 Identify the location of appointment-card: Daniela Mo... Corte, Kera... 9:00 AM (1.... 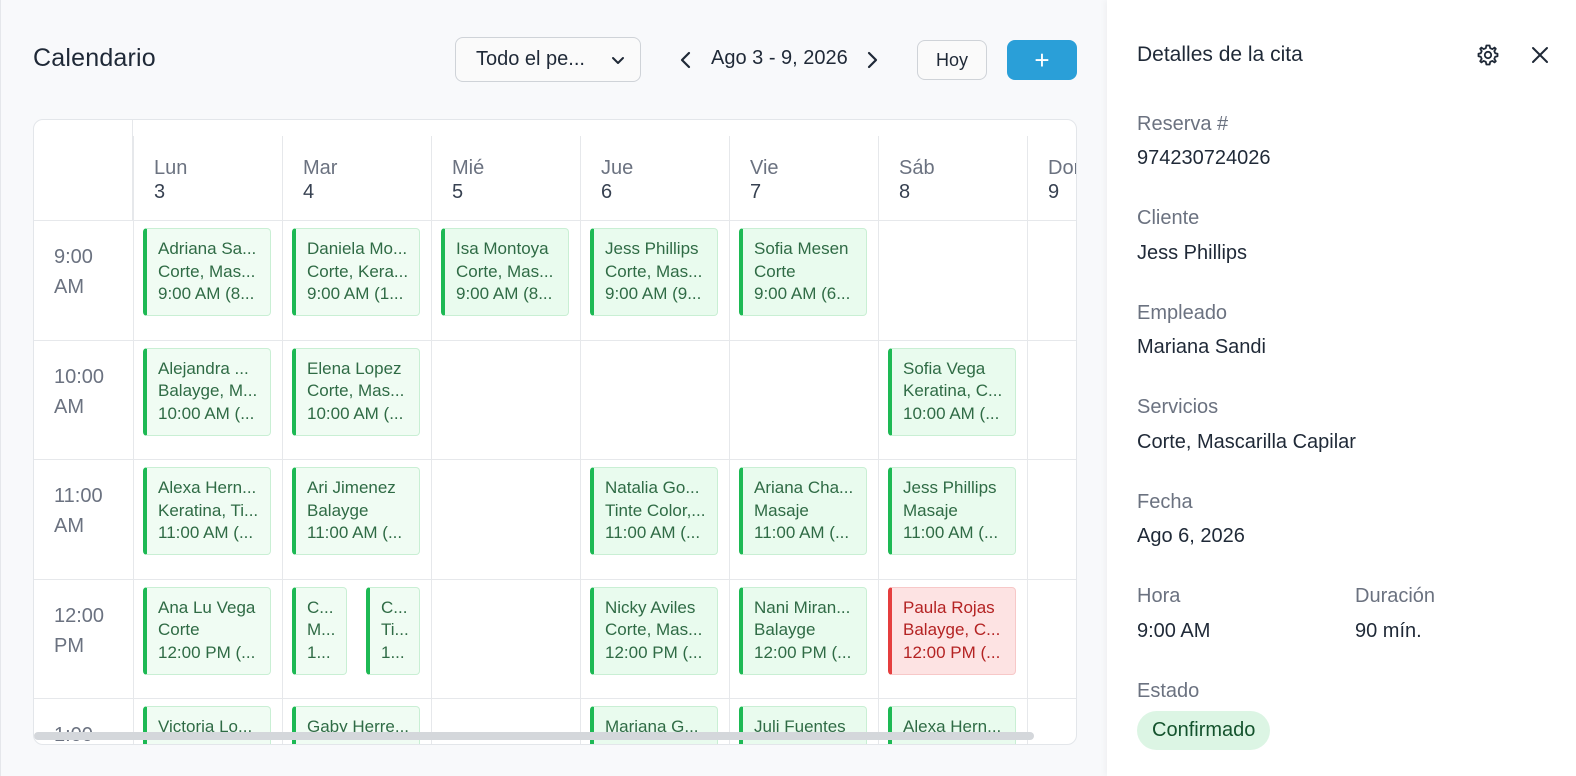
(356, 272).